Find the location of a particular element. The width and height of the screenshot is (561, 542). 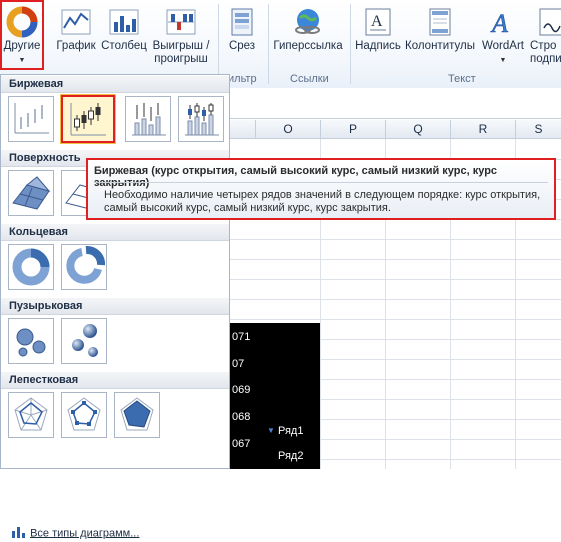

radar-thumbnail is located at coordinates (31, 415).